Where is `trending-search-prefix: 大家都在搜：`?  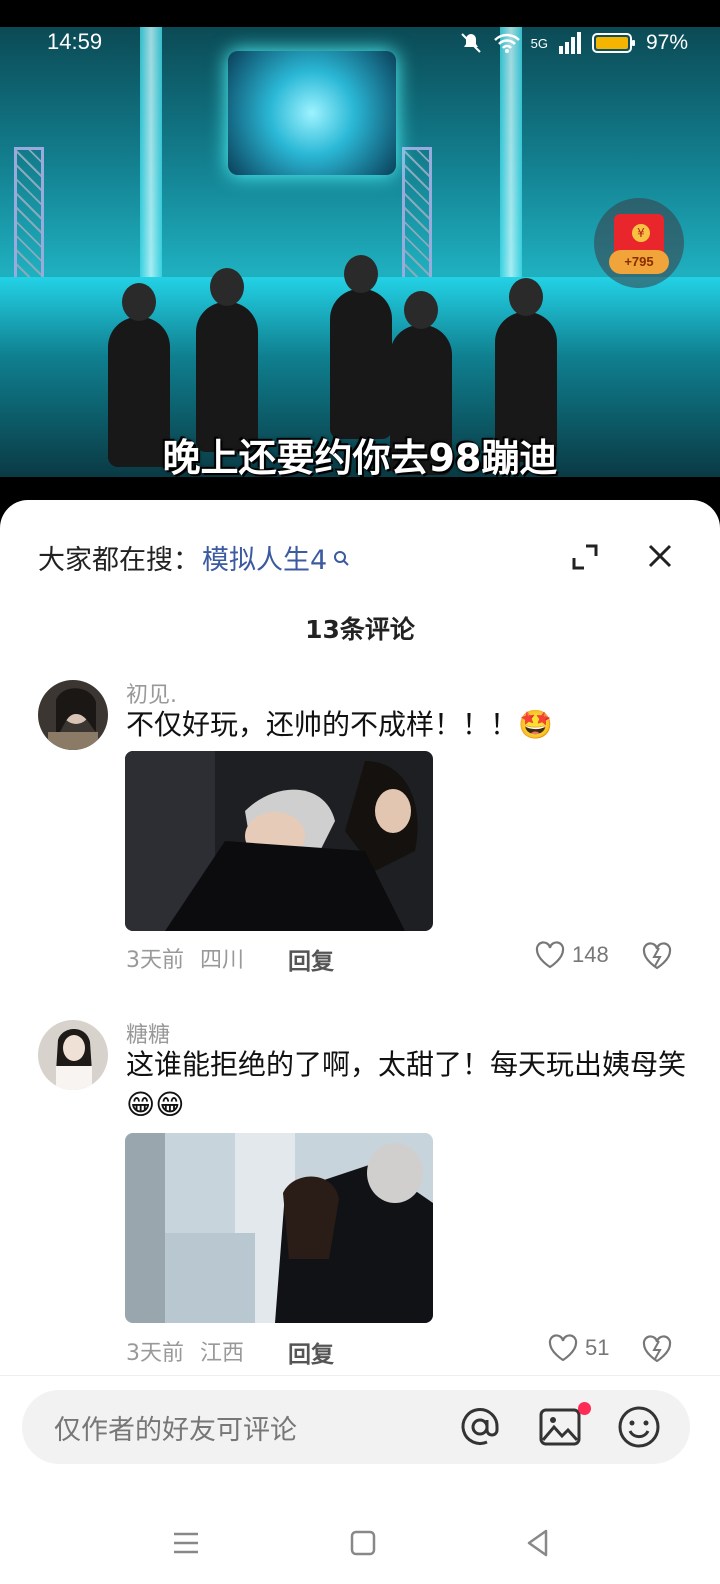
trending-search-prefix: 大家都在搜： is located at coordinates (119, 560).